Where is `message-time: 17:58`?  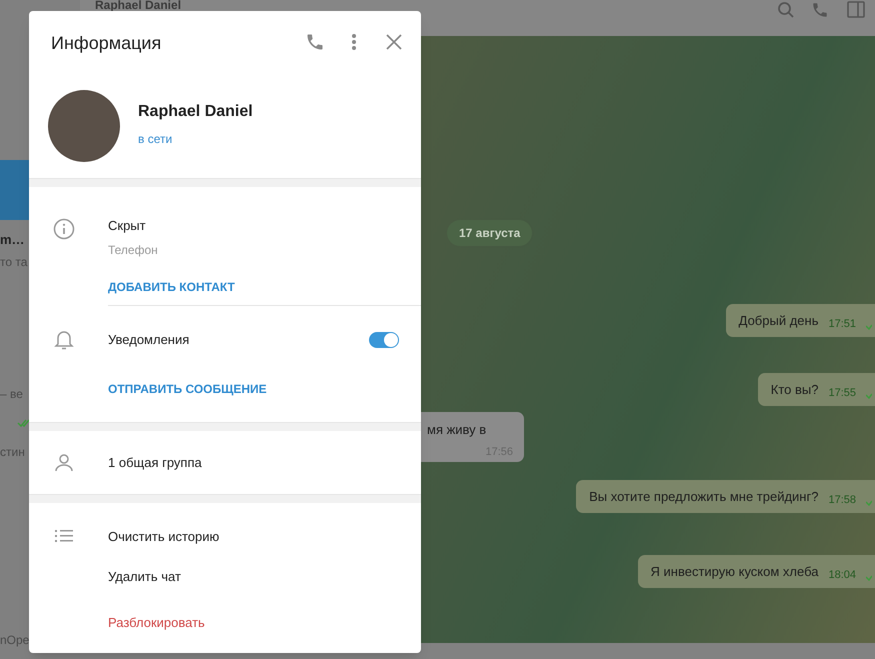
message-time: 17:58 is located at coordinates (842, 500).